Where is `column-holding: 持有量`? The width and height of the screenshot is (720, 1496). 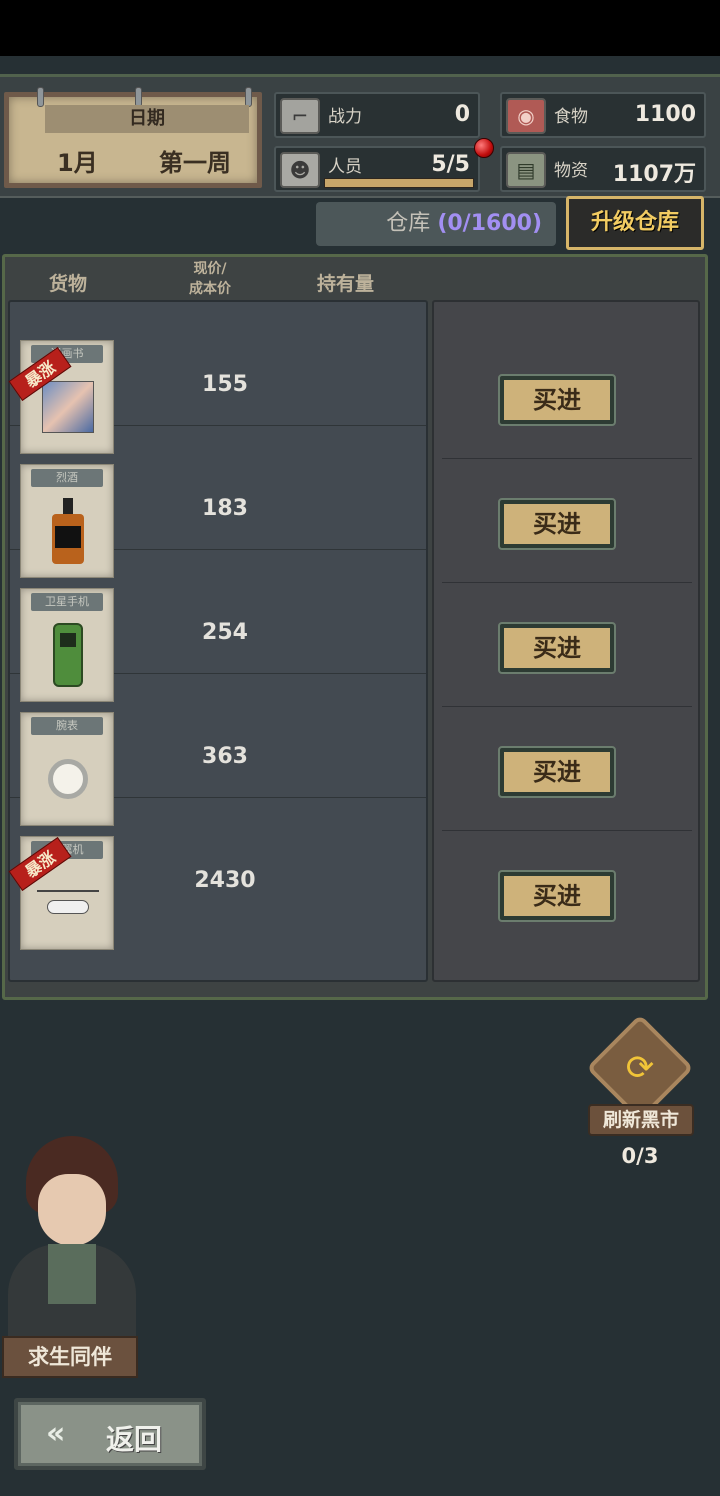
column-holding: 持有量 is located at coordinates (346, 284).